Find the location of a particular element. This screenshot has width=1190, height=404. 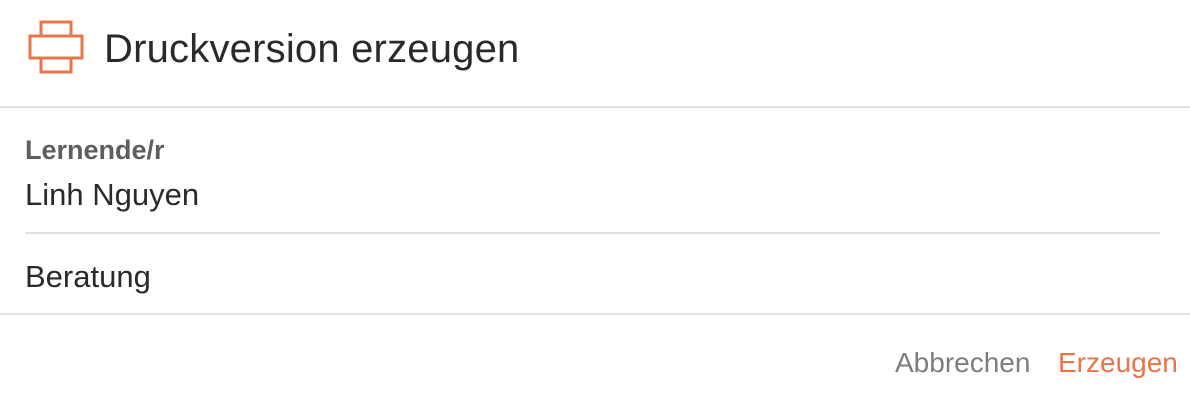

topic-text: Beratung is located at coordinates (88, 276).